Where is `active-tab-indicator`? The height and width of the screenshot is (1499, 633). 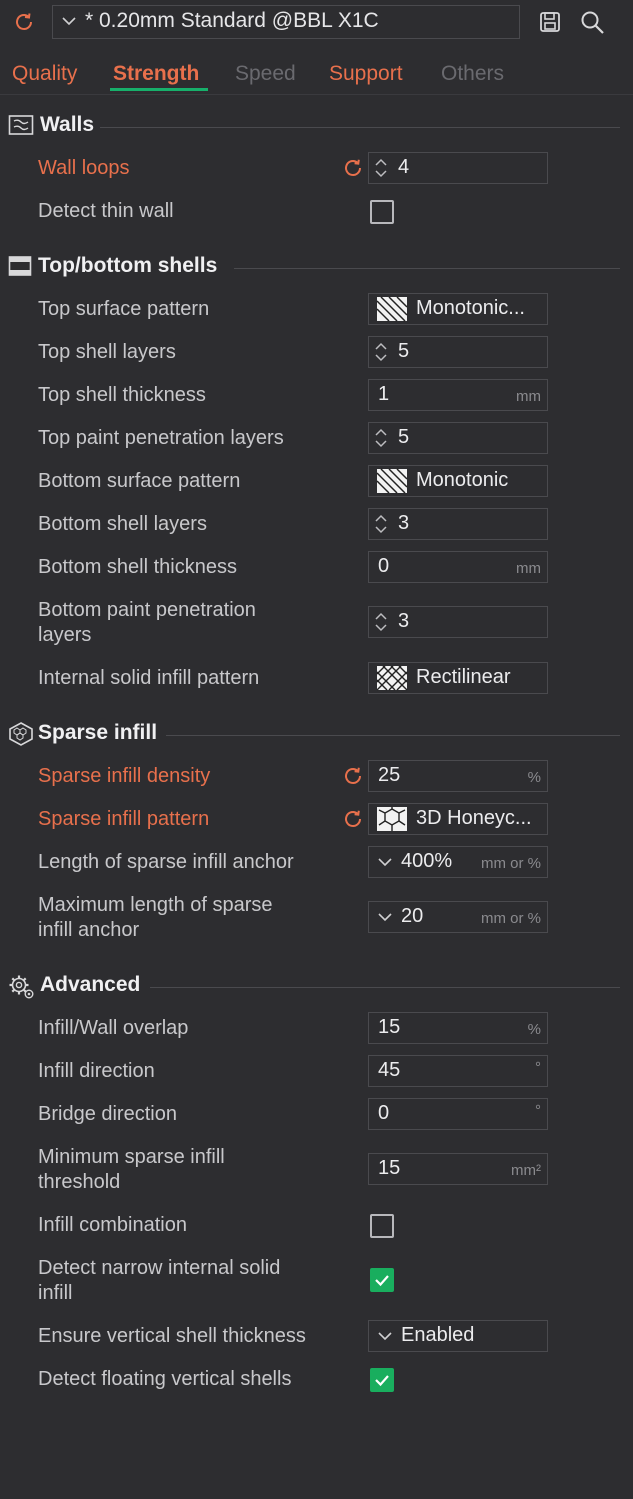 active-tab-indicator is located at coordinates (159, 89).